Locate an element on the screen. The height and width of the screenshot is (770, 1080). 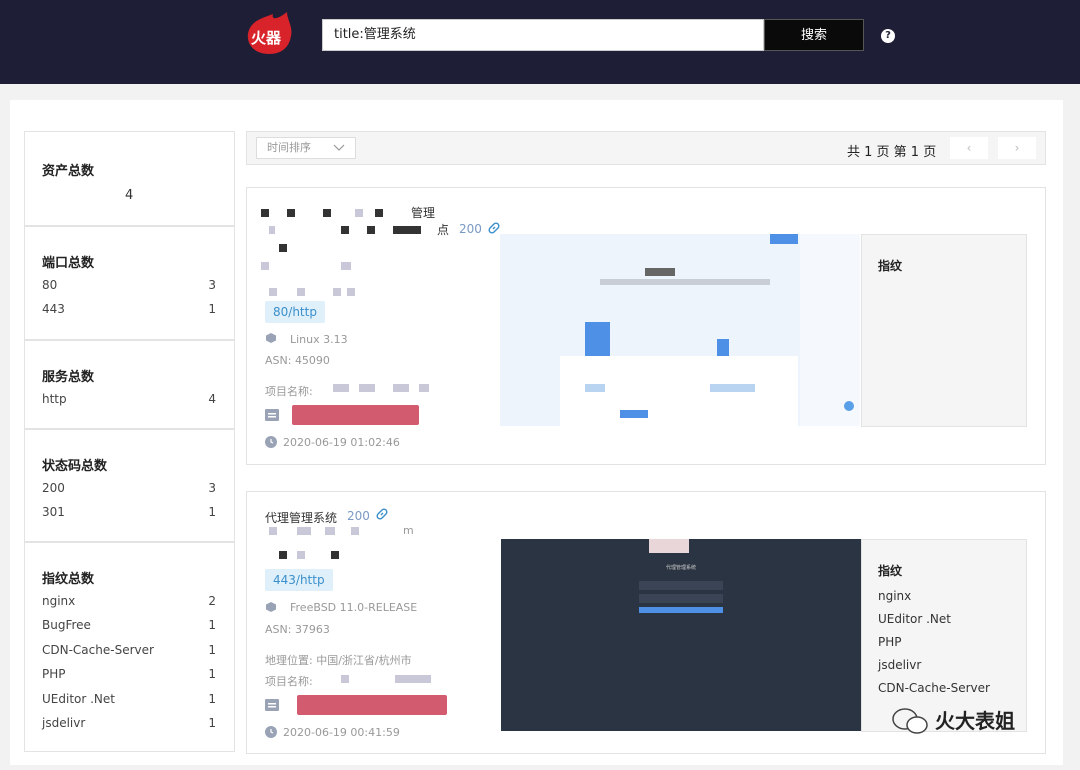
stat-row: 80 3 is located at coordinates (129, 286).